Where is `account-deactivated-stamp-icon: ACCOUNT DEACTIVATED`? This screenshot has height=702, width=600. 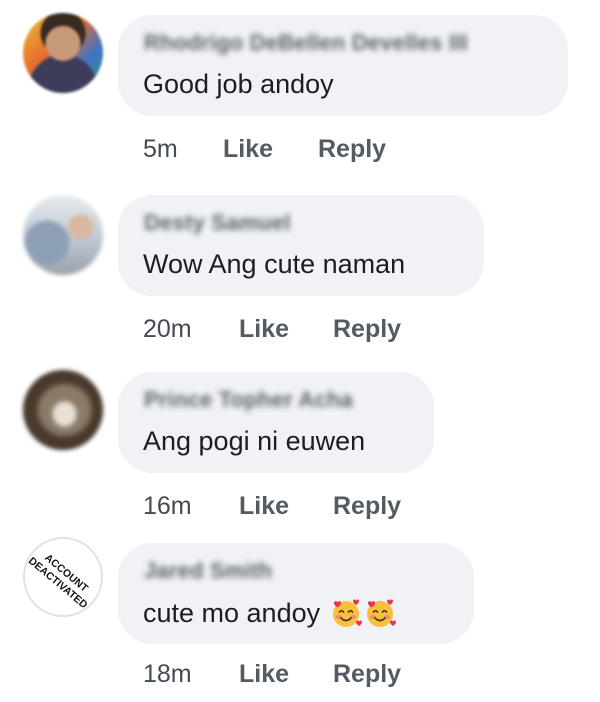
account-deactivated-stamp-icon: ACCOUNT DEACTIVATED is located at coordinates (58, 582).